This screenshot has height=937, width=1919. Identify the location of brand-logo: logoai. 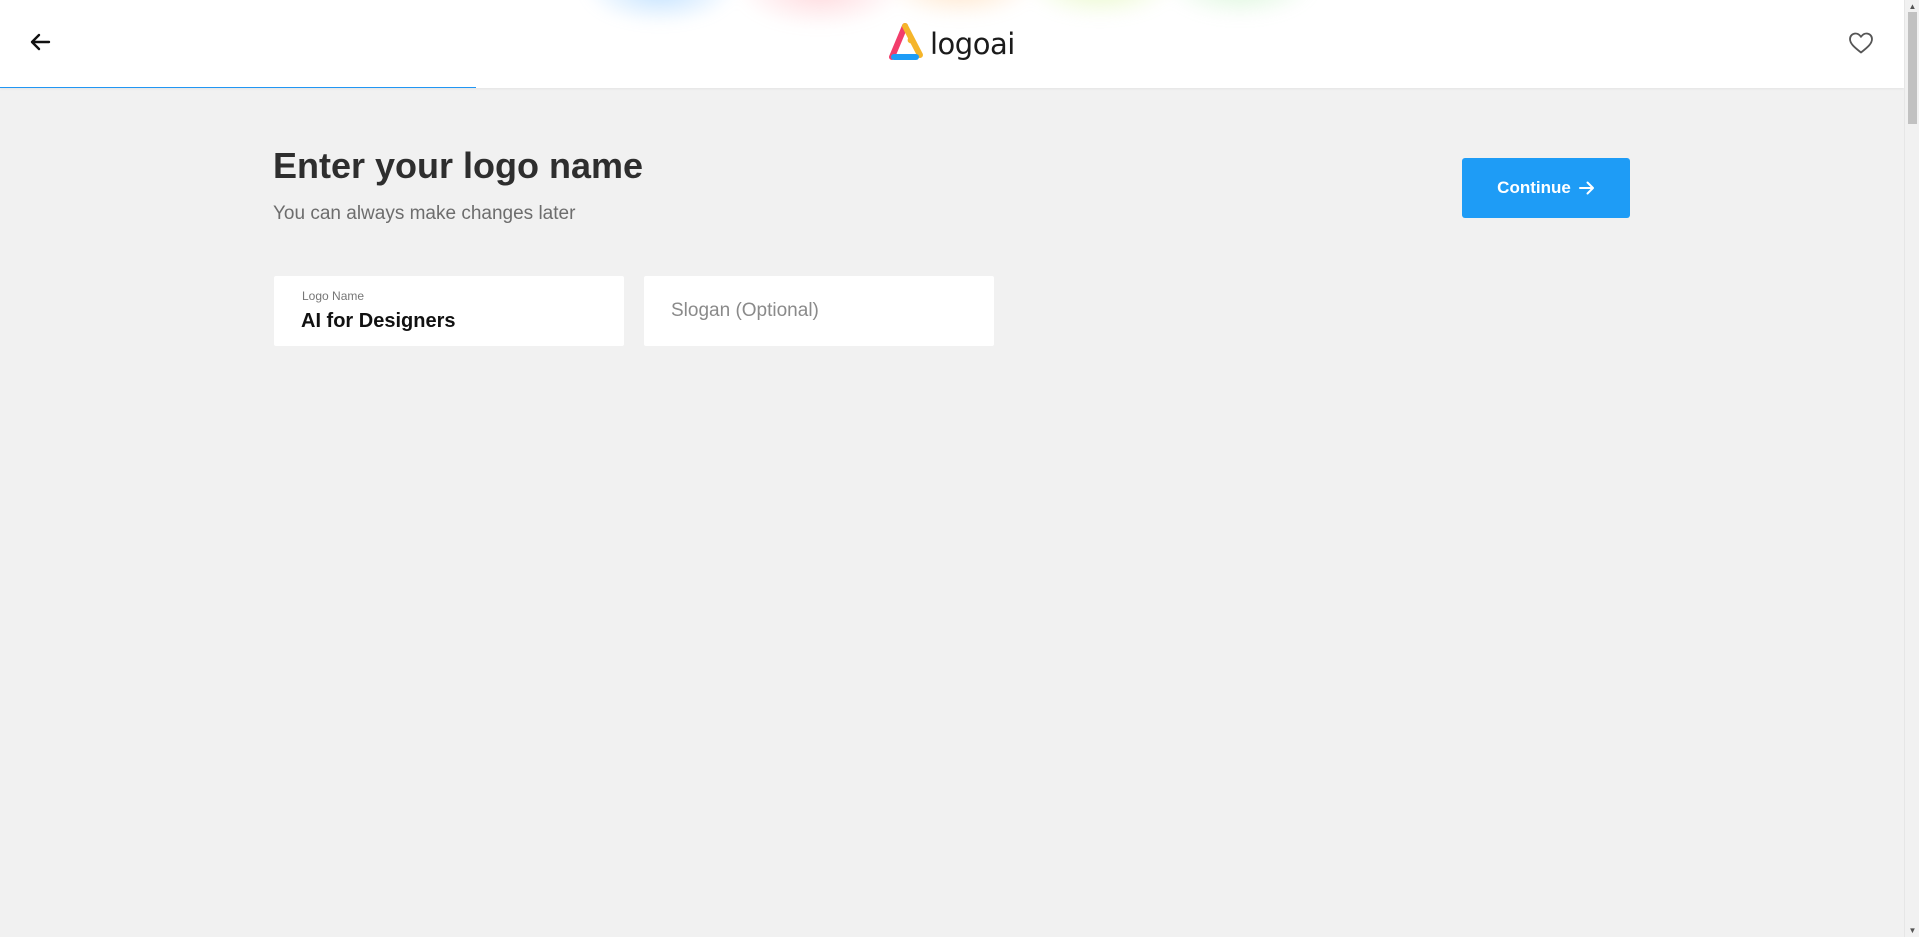
(950, 42).